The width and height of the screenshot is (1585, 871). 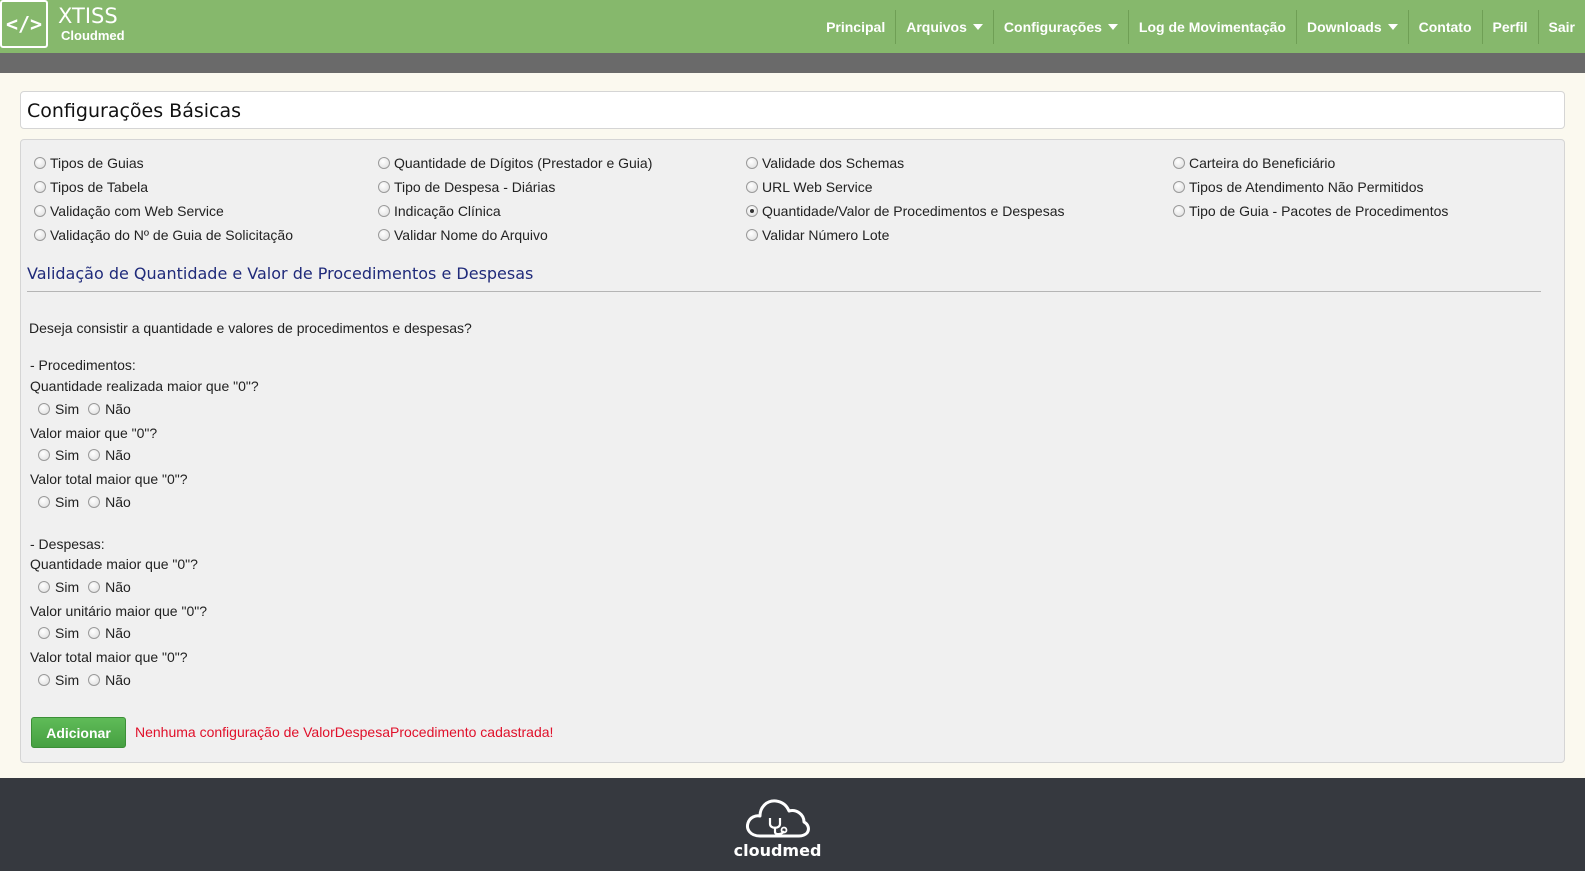 I want to click on option-tipos-de-guias: Tipos de Guias, so click(x=89, y=163).